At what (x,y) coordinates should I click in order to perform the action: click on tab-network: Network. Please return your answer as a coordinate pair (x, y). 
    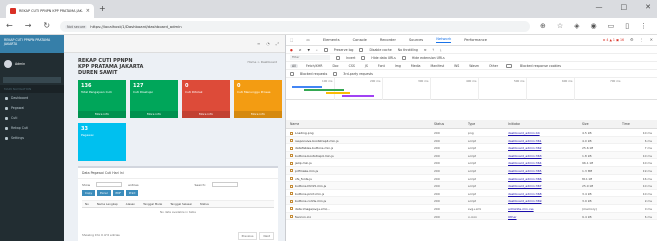
    Looking at the image, I should click on (444, 40).